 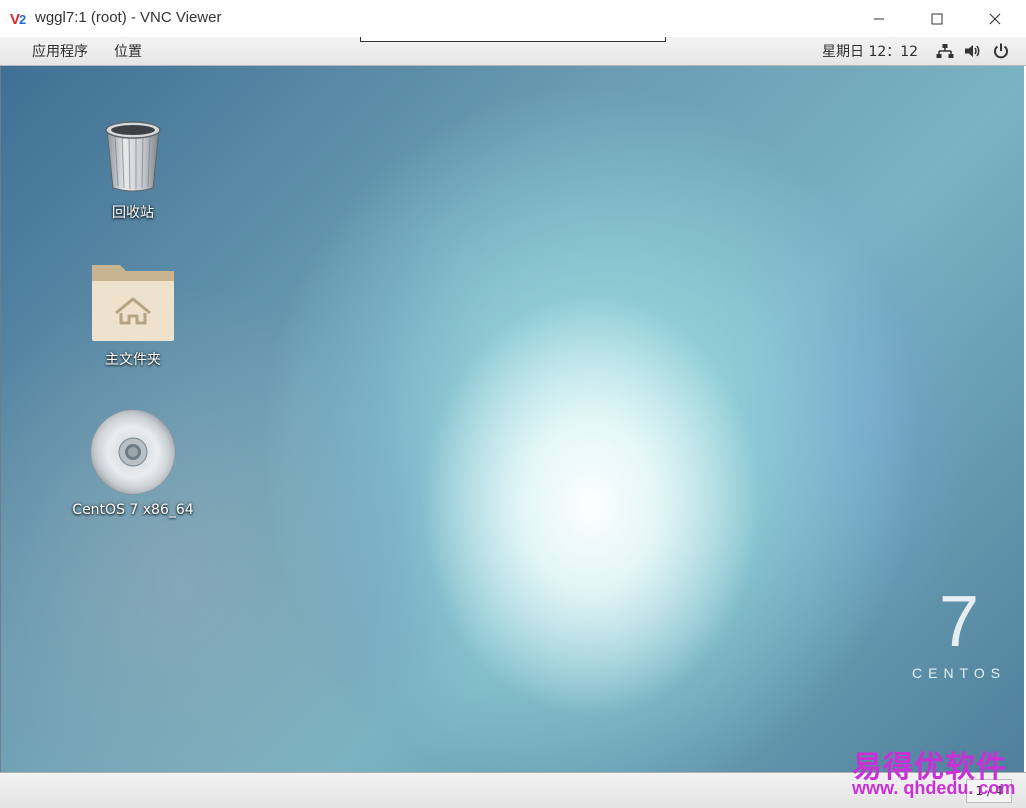 I want to click on centos-7-branding: 7, so click(x=959, y=621).